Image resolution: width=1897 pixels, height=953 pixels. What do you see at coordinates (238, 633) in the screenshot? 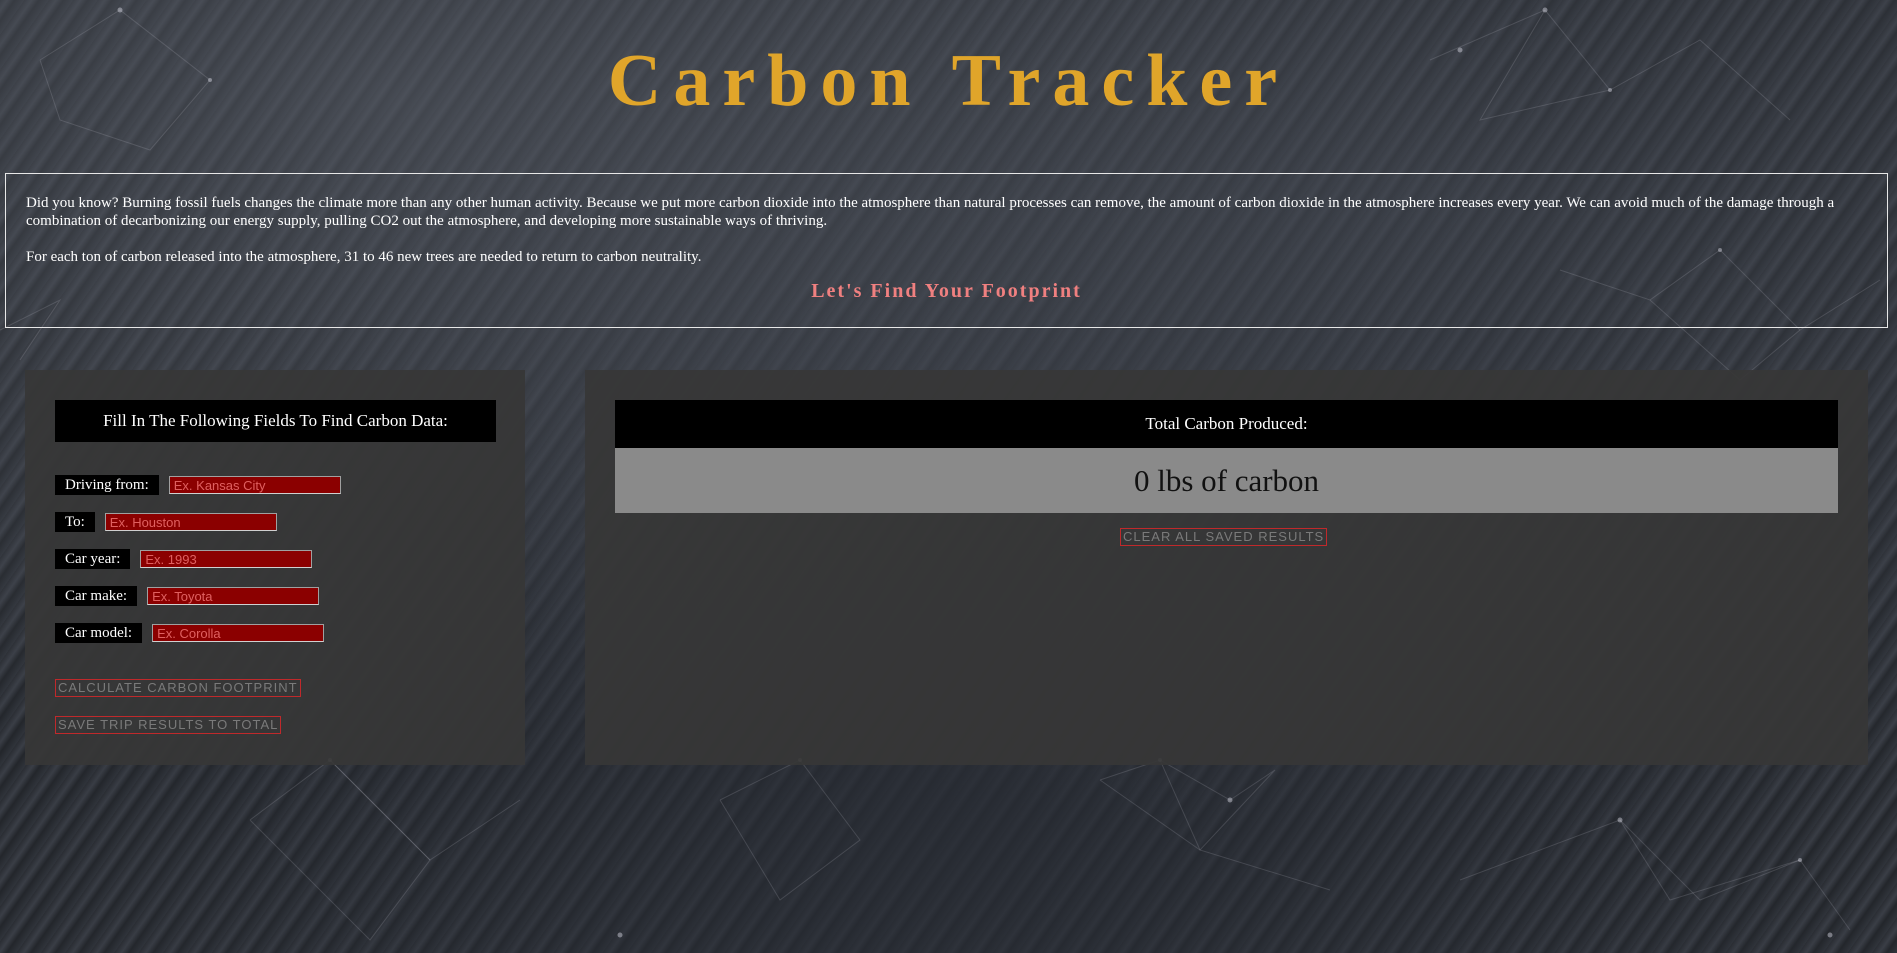
I see `car-model-input` at bounding box center [238, 633].